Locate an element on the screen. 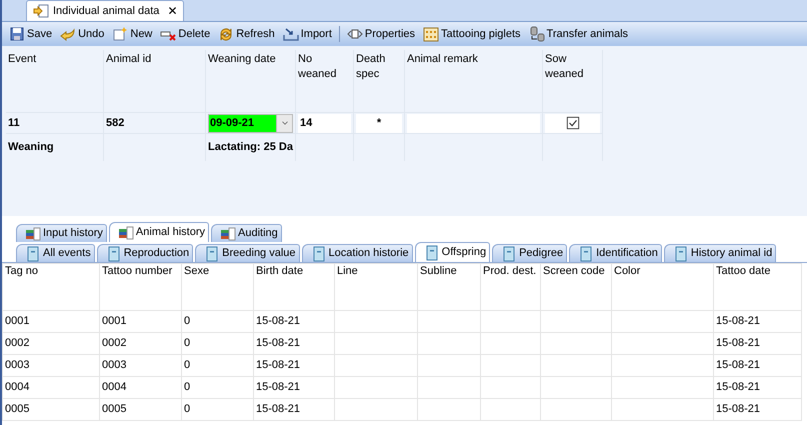 The height and width of the screenshot is (425, 807). toolbar-button: Undo is located at coordinates (82, 34).